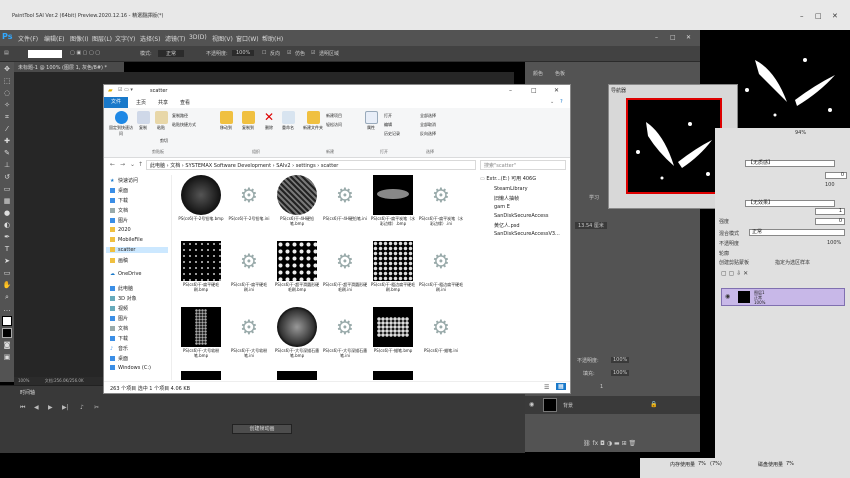 The width and height of the screenshot is (850, 478). What do you see at coordinates (85, 53) in the screenshot?
I see `gradient-types-icon: ▢ ▣ ▢ ▢ ▢` at bounding box center [85, 53].